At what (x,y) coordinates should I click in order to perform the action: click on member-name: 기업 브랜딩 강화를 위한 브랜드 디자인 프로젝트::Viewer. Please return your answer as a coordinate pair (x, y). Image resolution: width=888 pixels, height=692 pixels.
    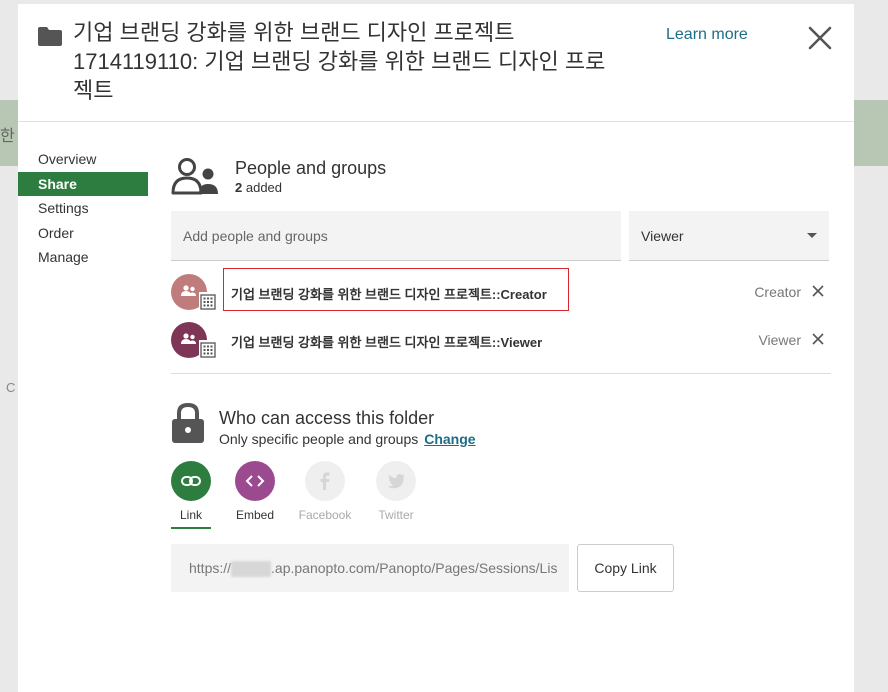
    Looking at the image, I should click on (387, 342).